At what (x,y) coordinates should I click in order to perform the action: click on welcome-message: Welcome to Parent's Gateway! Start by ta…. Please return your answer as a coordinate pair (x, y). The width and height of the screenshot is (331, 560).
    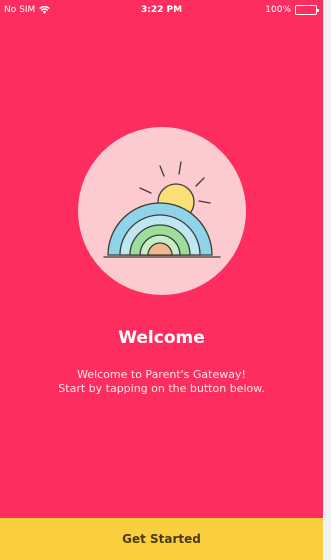
    Looking at the image, I should click on (161, 382).